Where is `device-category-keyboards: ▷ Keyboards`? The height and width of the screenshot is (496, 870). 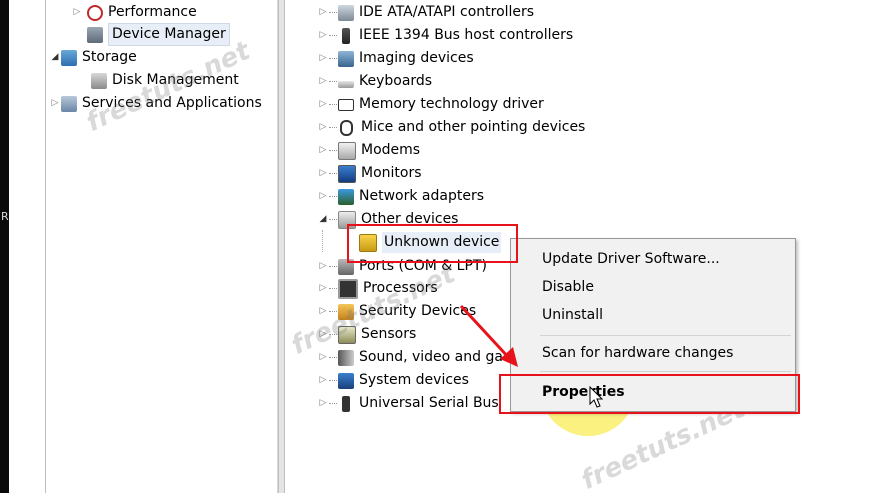 device-category-keyboards: ▷ Keyboards is located at coordinates (375, 81).